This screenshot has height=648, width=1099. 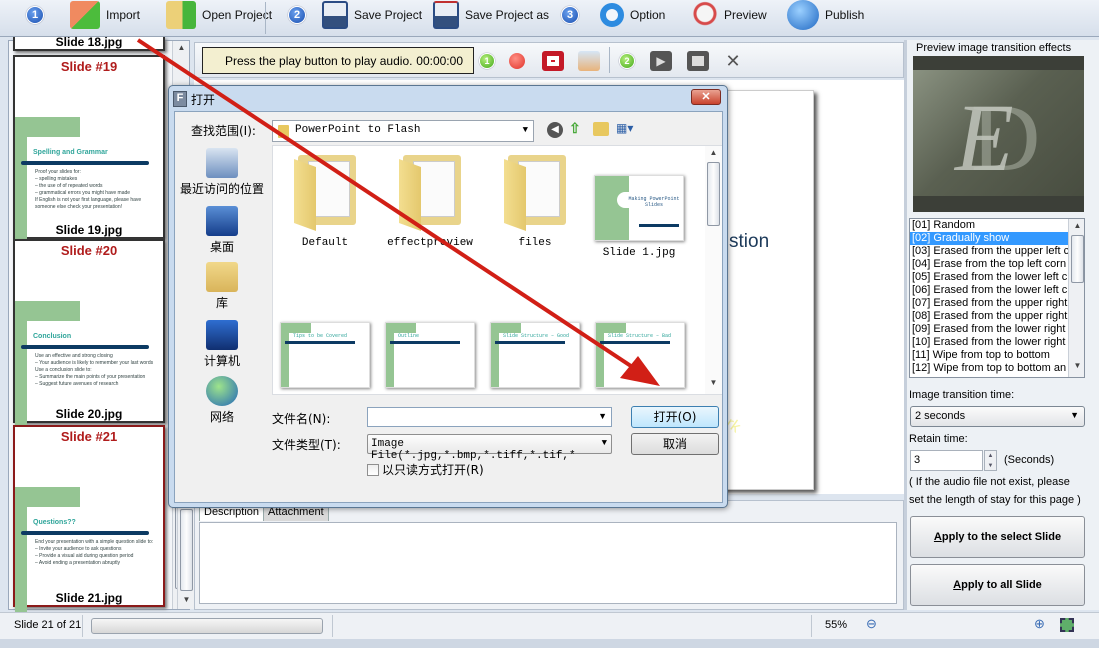 What do you see at coordinates (989, 290) in the screenshot?
I see `effect-list-item: [06] Erased from the lower left c` at bounding box center [989, 290].